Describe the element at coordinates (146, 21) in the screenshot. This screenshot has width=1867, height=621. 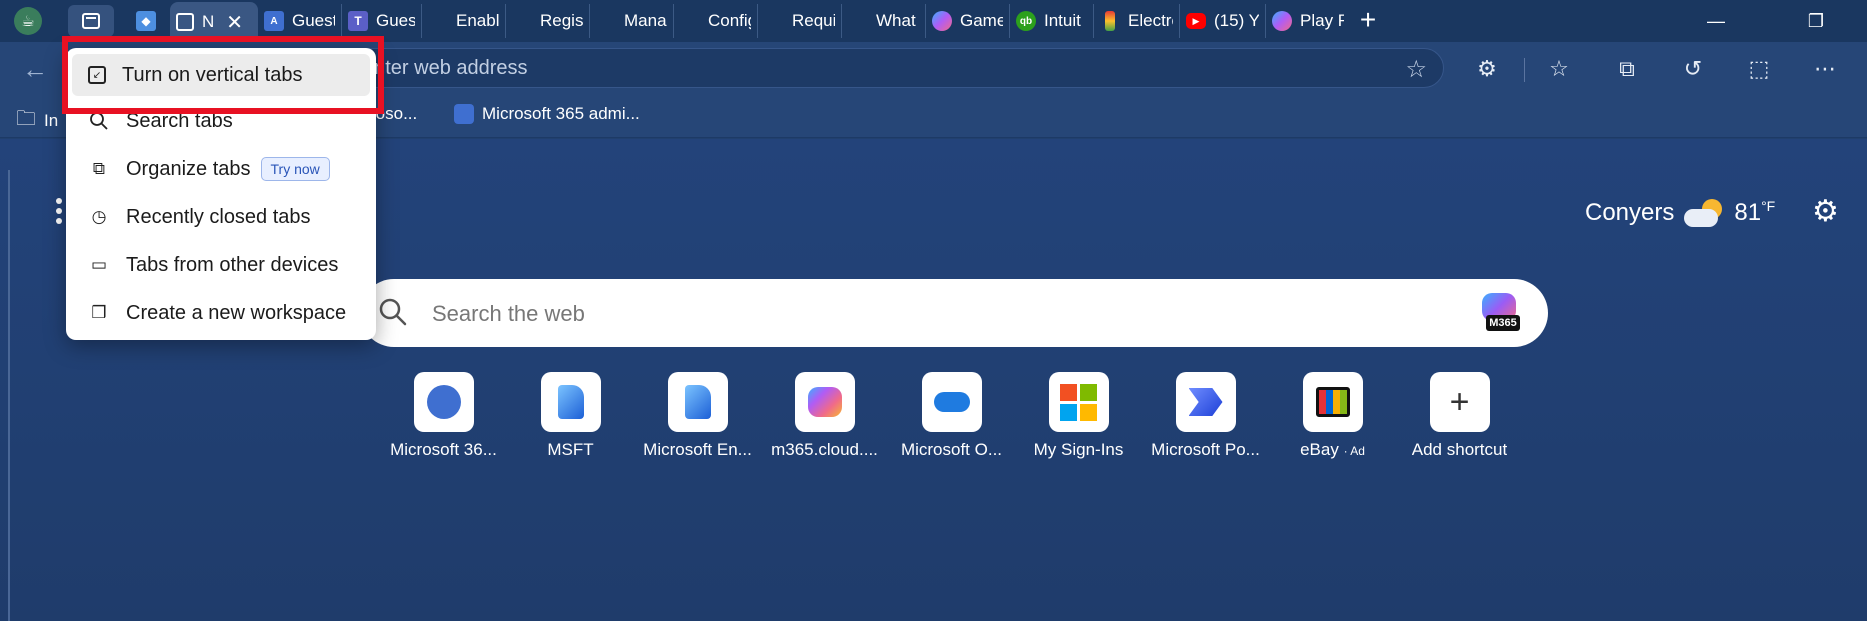
I see `azure-ai-icon: ◆` at that location.